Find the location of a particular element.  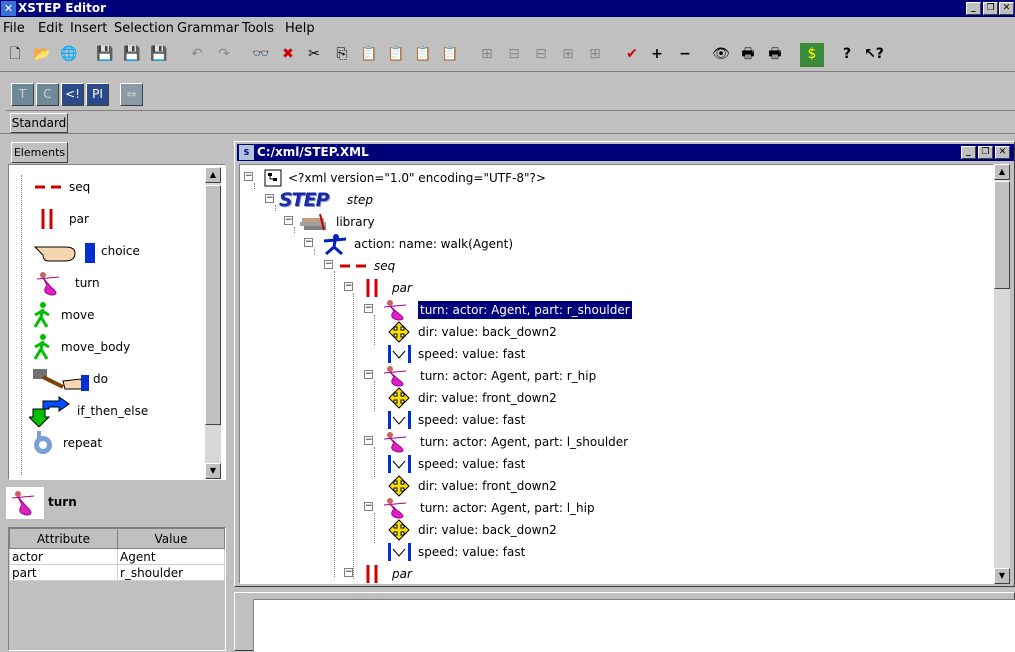

minus-icon: − is located at coordinates (685, 55).